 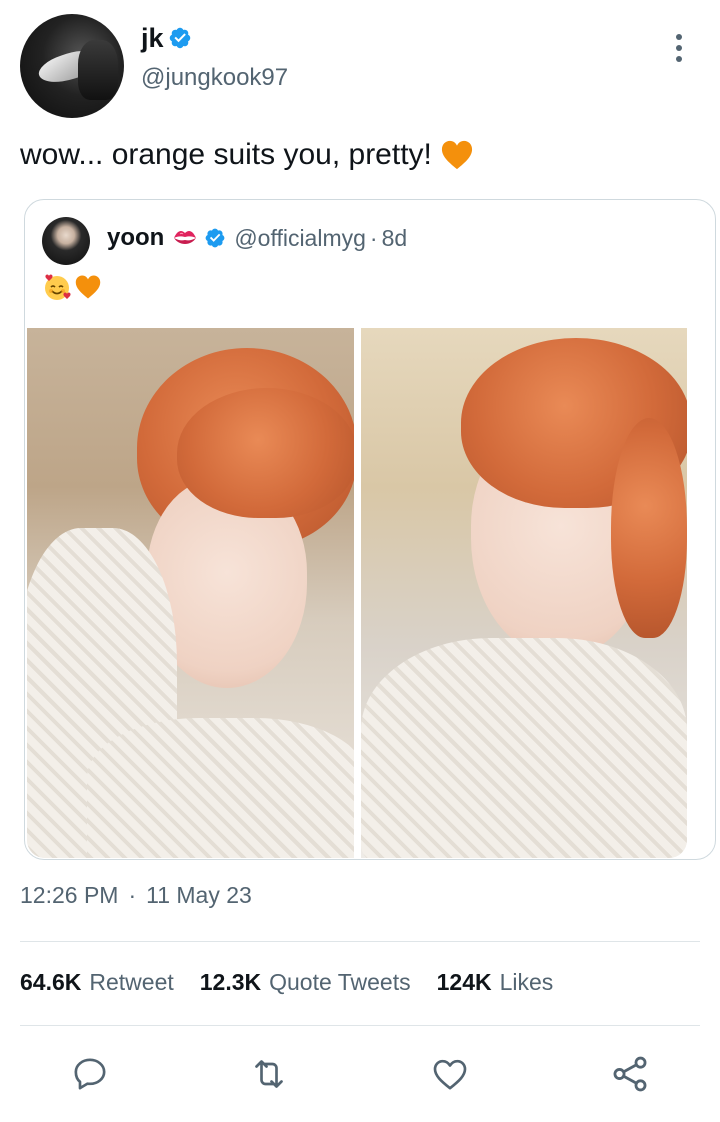 I want to click on reply-icon, so click(x=90, y=1074).